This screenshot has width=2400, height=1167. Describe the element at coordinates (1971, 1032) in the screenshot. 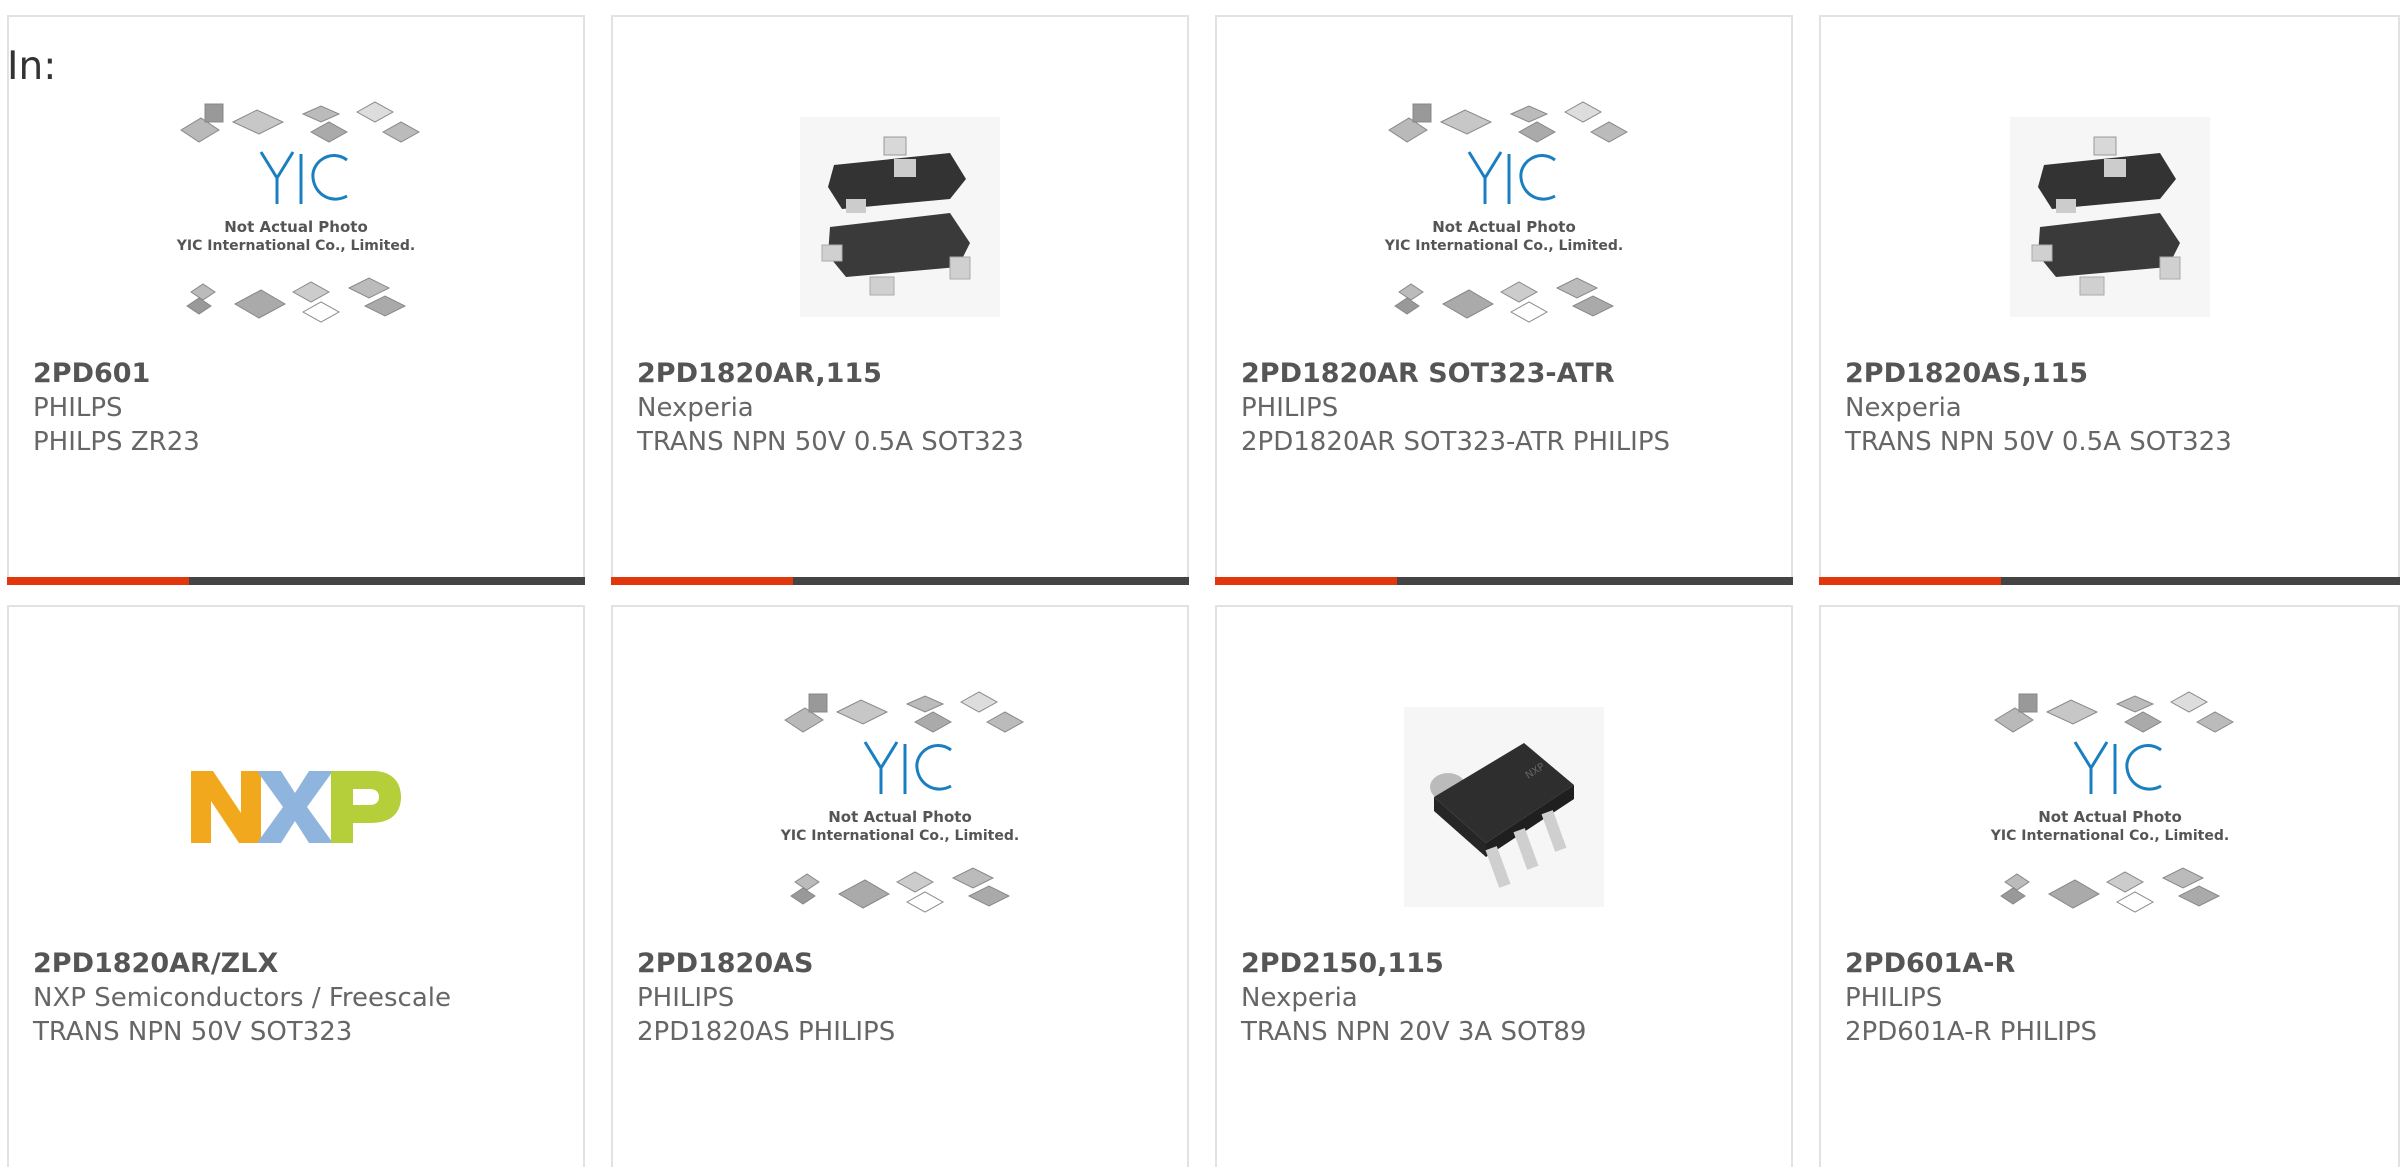

I see `description: 2PD601A-R PHILIPS` at that location.